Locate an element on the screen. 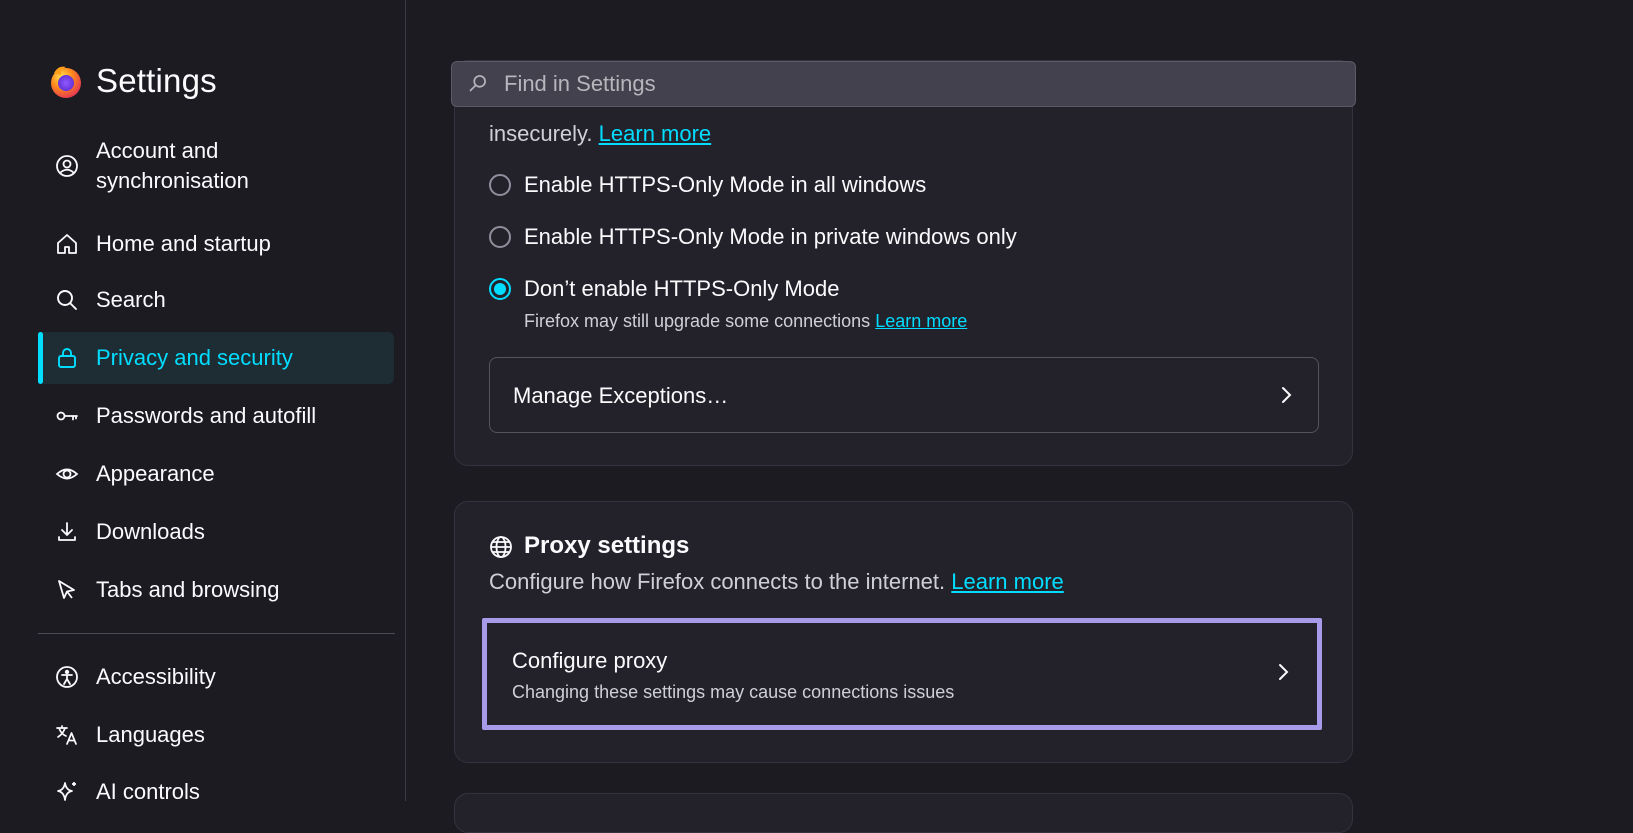  radio-https-all-windows is located at coordinates (500, 185).